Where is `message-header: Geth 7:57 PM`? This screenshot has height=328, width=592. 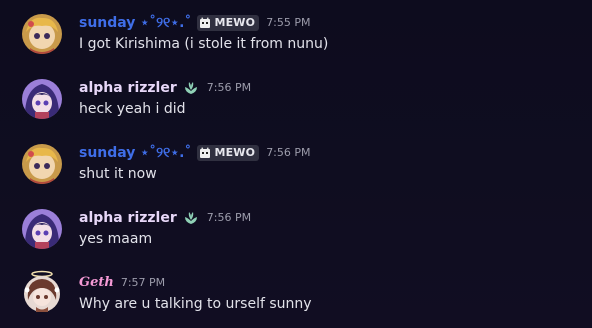 message-header: Geth 7:57 PM is located at coordinates (122, 283).